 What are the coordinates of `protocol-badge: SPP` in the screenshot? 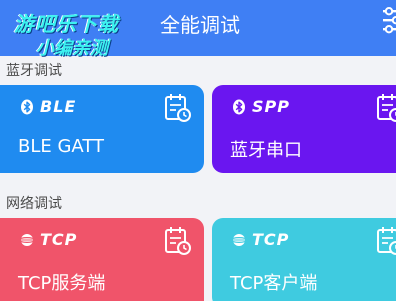 It's located at (261, 106).